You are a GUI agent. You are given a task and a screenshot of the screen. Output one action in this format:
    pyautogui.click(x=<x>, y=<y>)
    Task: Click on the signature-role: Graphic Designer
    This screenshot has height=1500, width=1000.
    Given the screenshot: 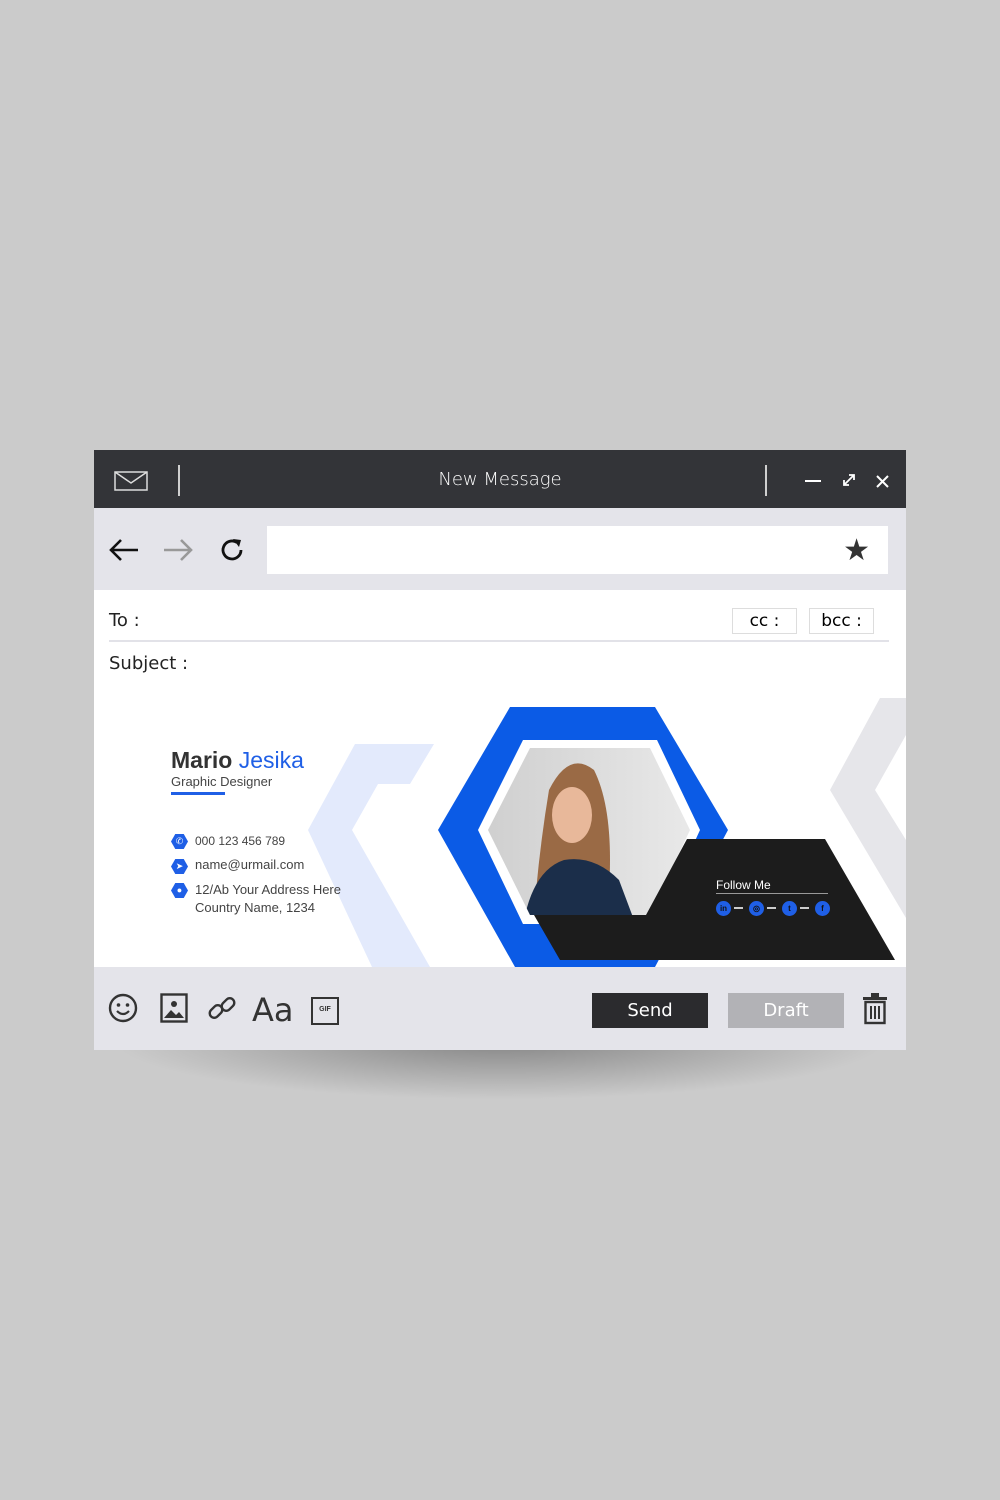 What is the action you would take?
    pyautogui.click(x=222, y=781)
    